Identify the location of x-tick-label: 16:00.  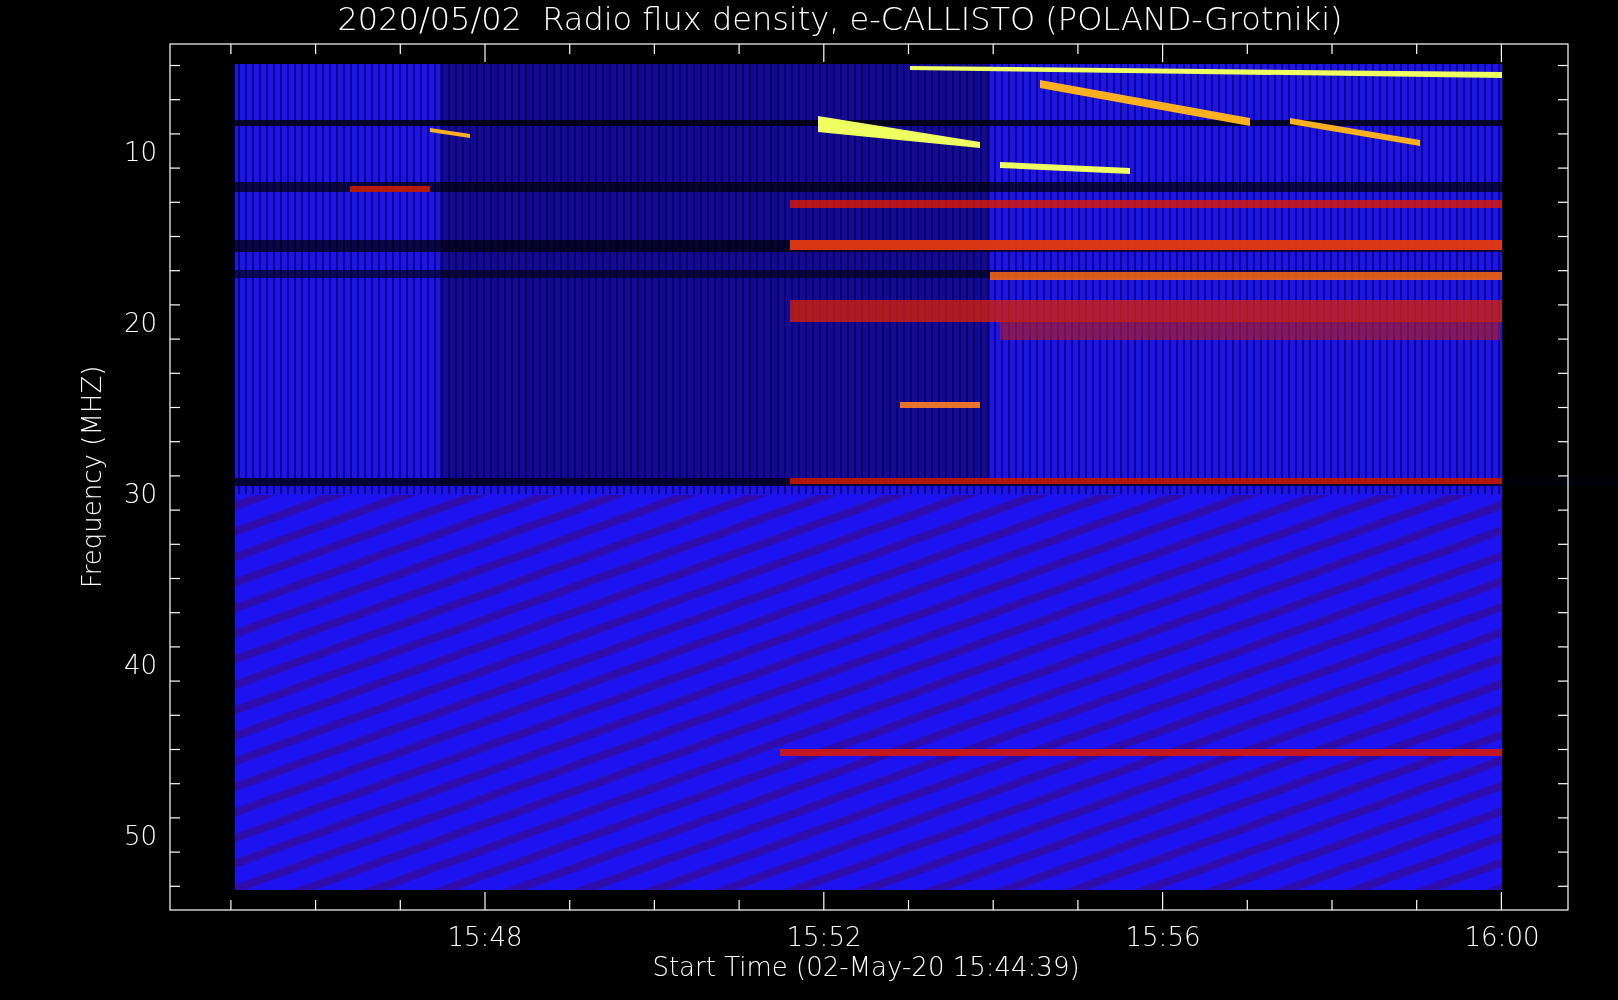
(1502, 937).